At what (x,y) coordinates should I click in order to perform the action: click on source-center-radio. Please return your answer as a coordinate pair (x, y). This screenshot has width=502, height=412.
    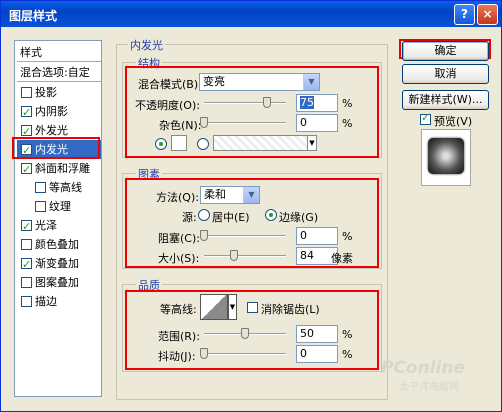
    Looking at the image, I should click on (204, 215).